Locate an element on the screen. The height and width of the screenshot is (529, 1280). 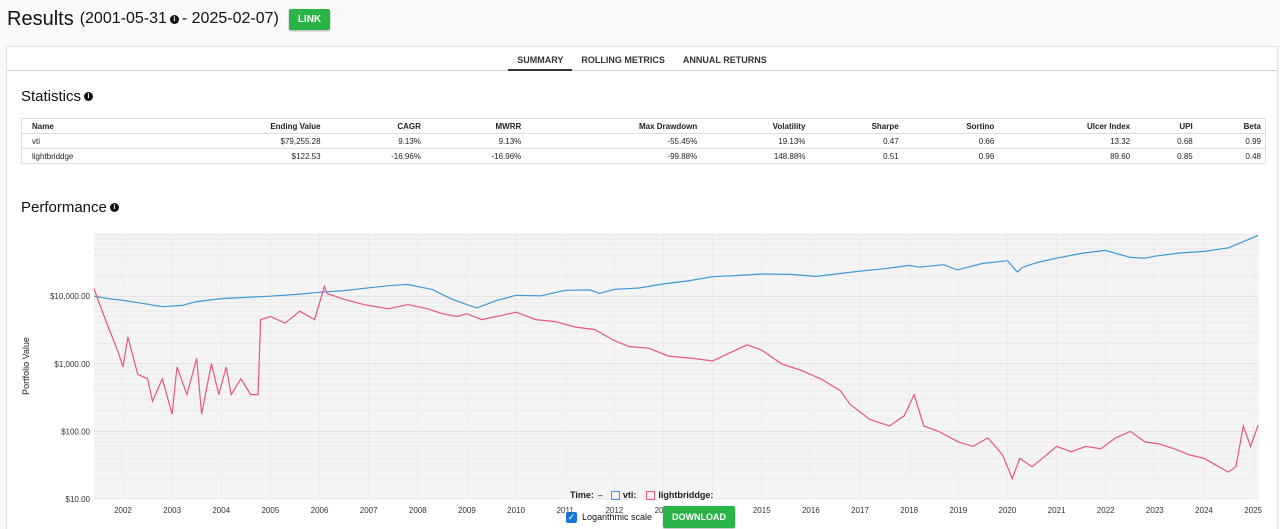
table-cell: 0.51 is located at coordinates (856, 156).